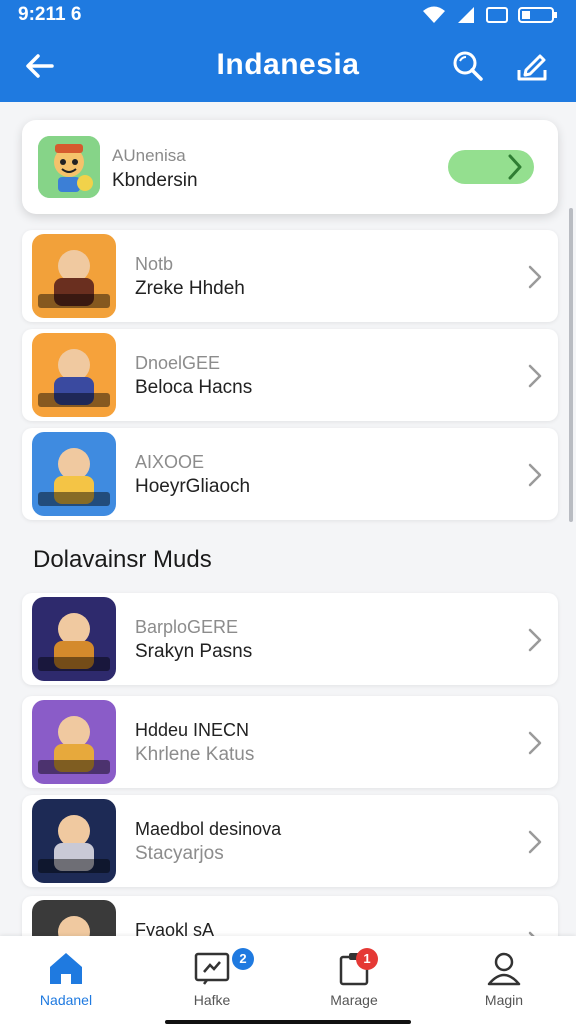  What do you see at coordinates (66, 985) in the screenshot?
I see `nav-tab-home: Nadanel` at bounding box center [66, 985].